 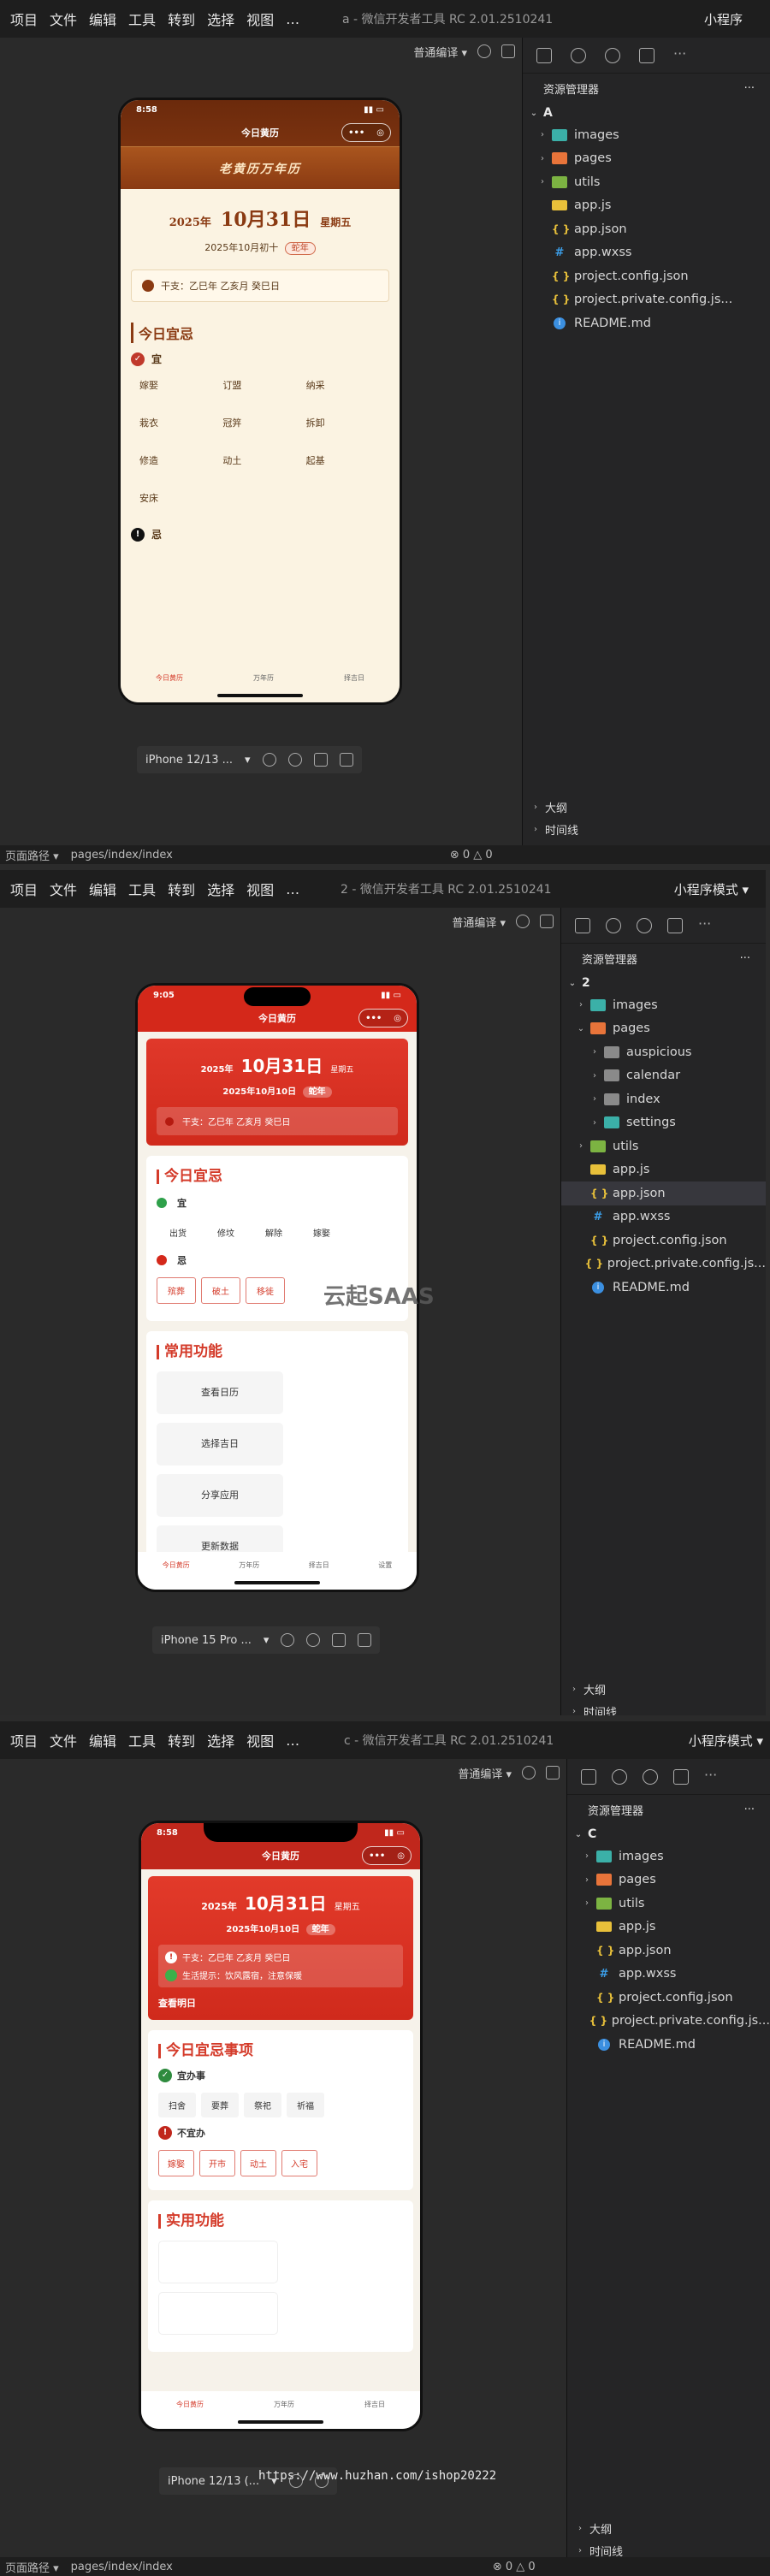 What do you see at coordinates (663, 1076) in the screenshot?
I see `tree-item-calendar: › calendar` at bounding box center [663, 1076].